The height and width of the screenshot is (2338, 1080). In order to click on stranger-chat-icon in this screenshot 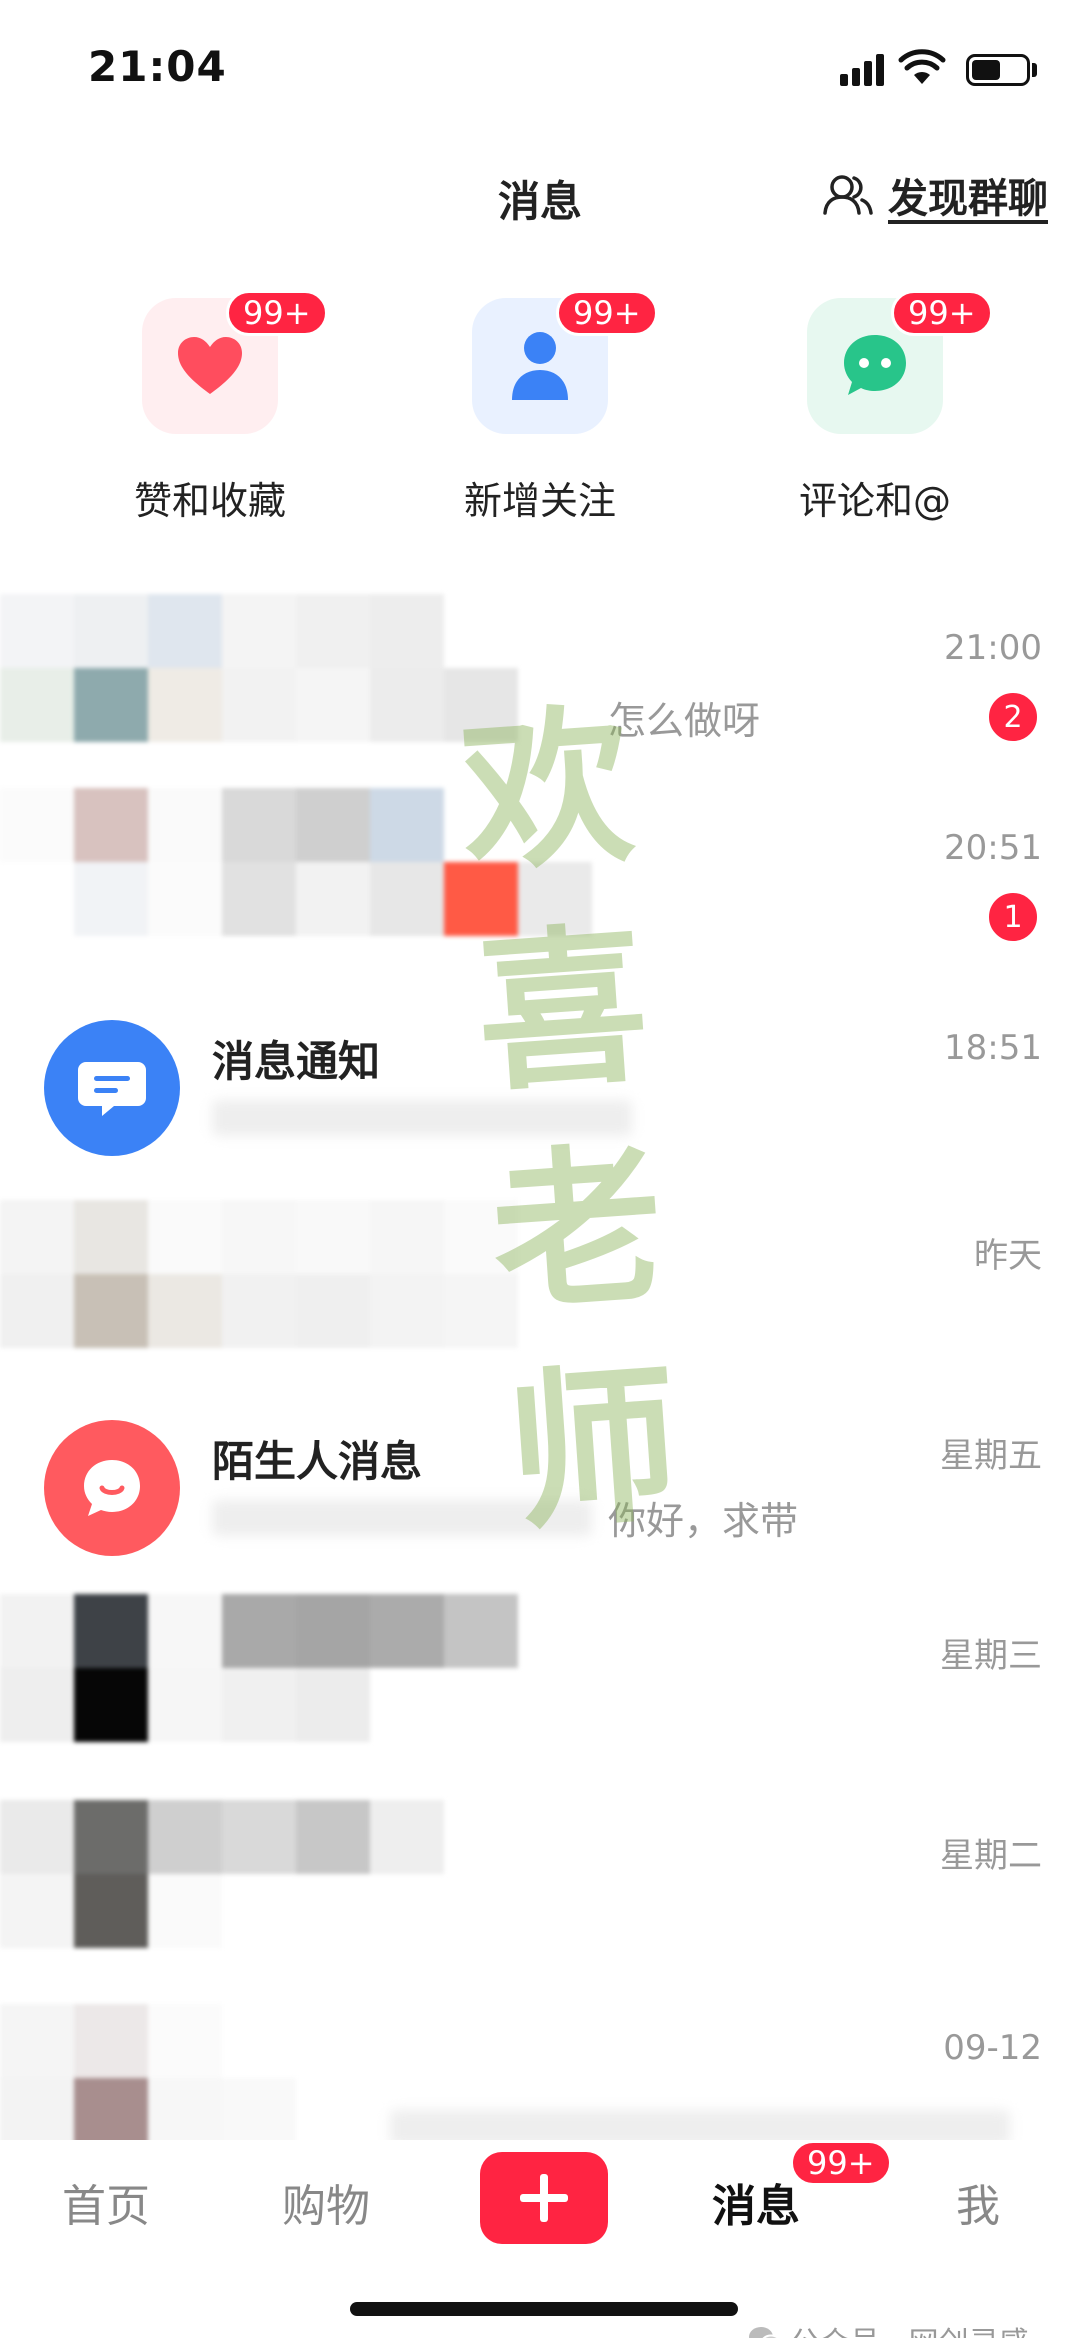, I will do `click(112, 1488)`.